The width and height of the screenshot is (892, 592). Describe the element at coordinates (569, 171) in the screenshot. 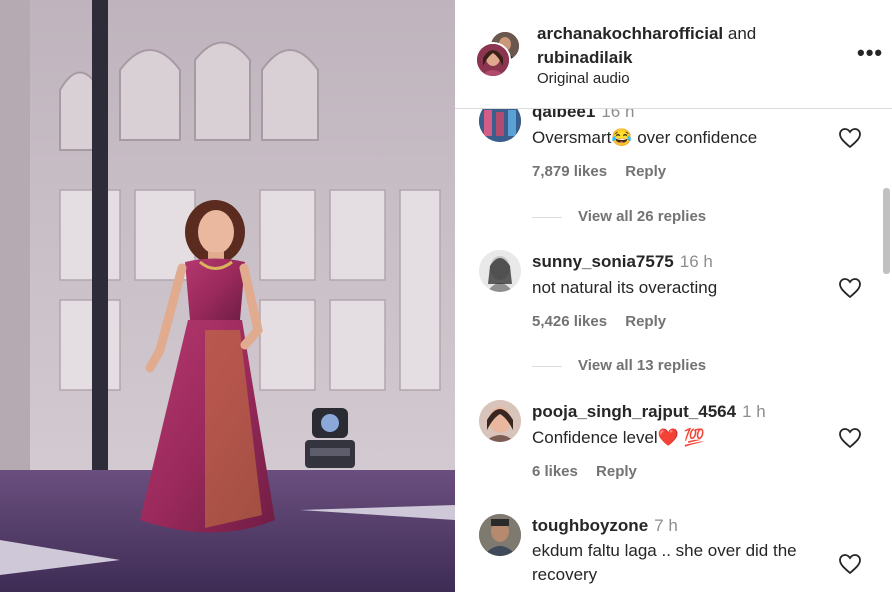

I see `like-count: 7,879 likes` at that location.